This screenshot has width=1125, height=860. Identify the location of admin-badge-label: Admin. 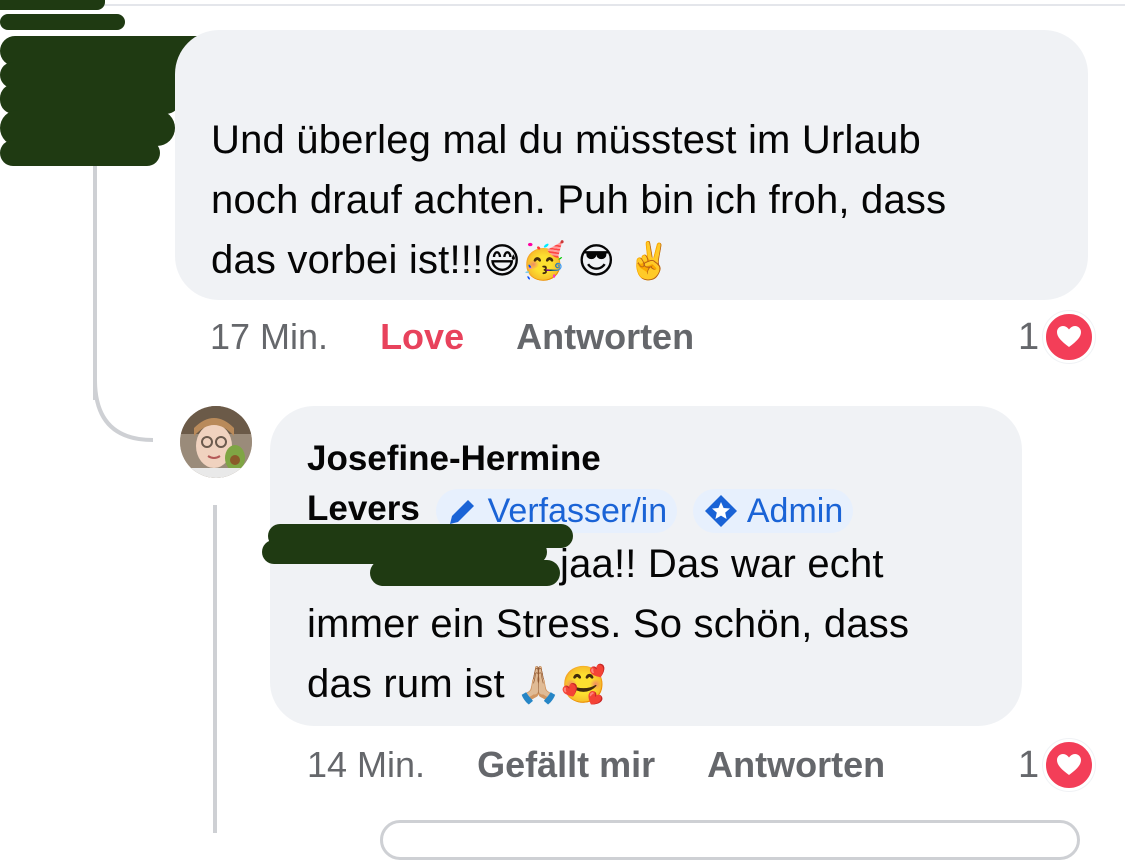
(795, 510).